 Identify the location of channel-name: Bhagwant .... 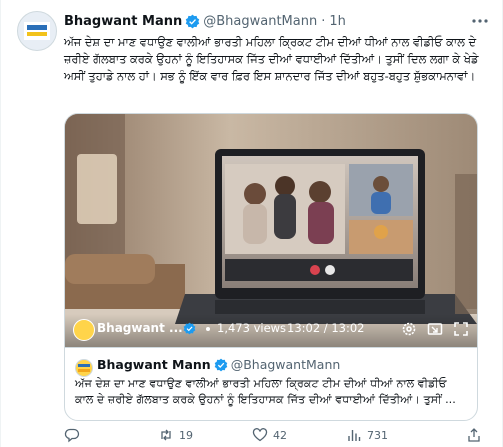
(140, 328).